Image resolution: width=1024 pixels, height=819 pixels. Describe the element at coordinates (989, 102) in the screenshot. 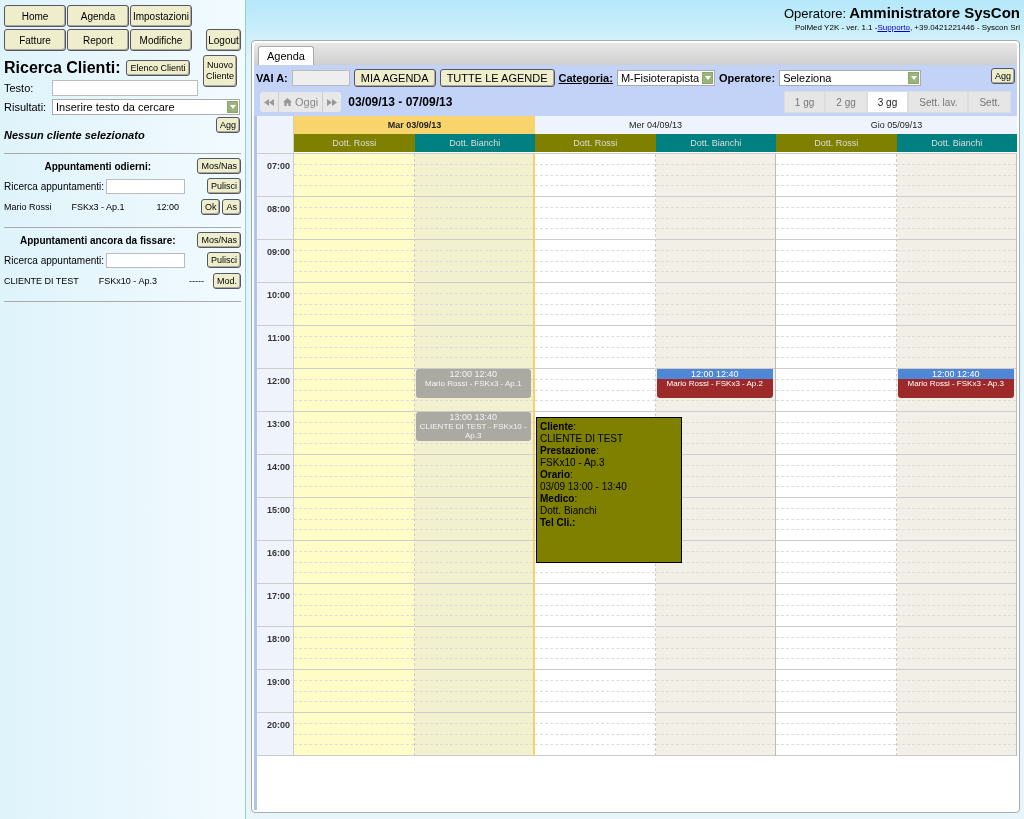

I see `view-button: Sett.` at that location.